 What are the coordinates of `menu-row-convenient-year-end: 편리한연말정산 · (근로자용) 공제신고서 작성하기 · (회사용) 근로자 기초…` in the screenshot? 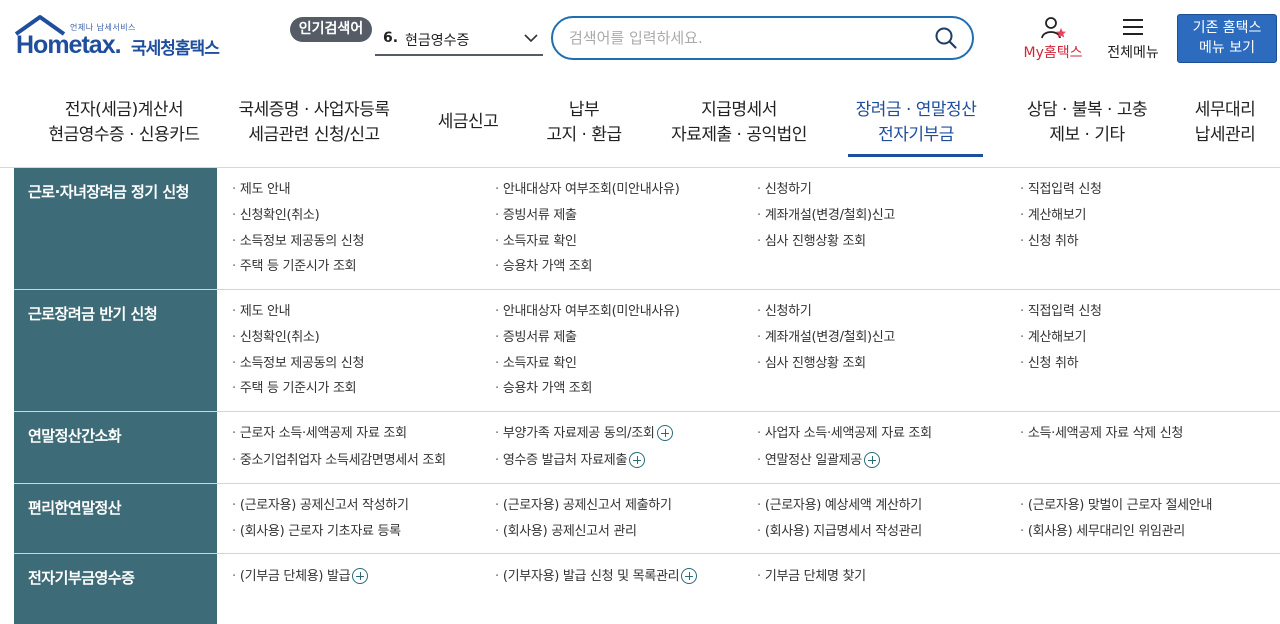 It's located at (647, 519).